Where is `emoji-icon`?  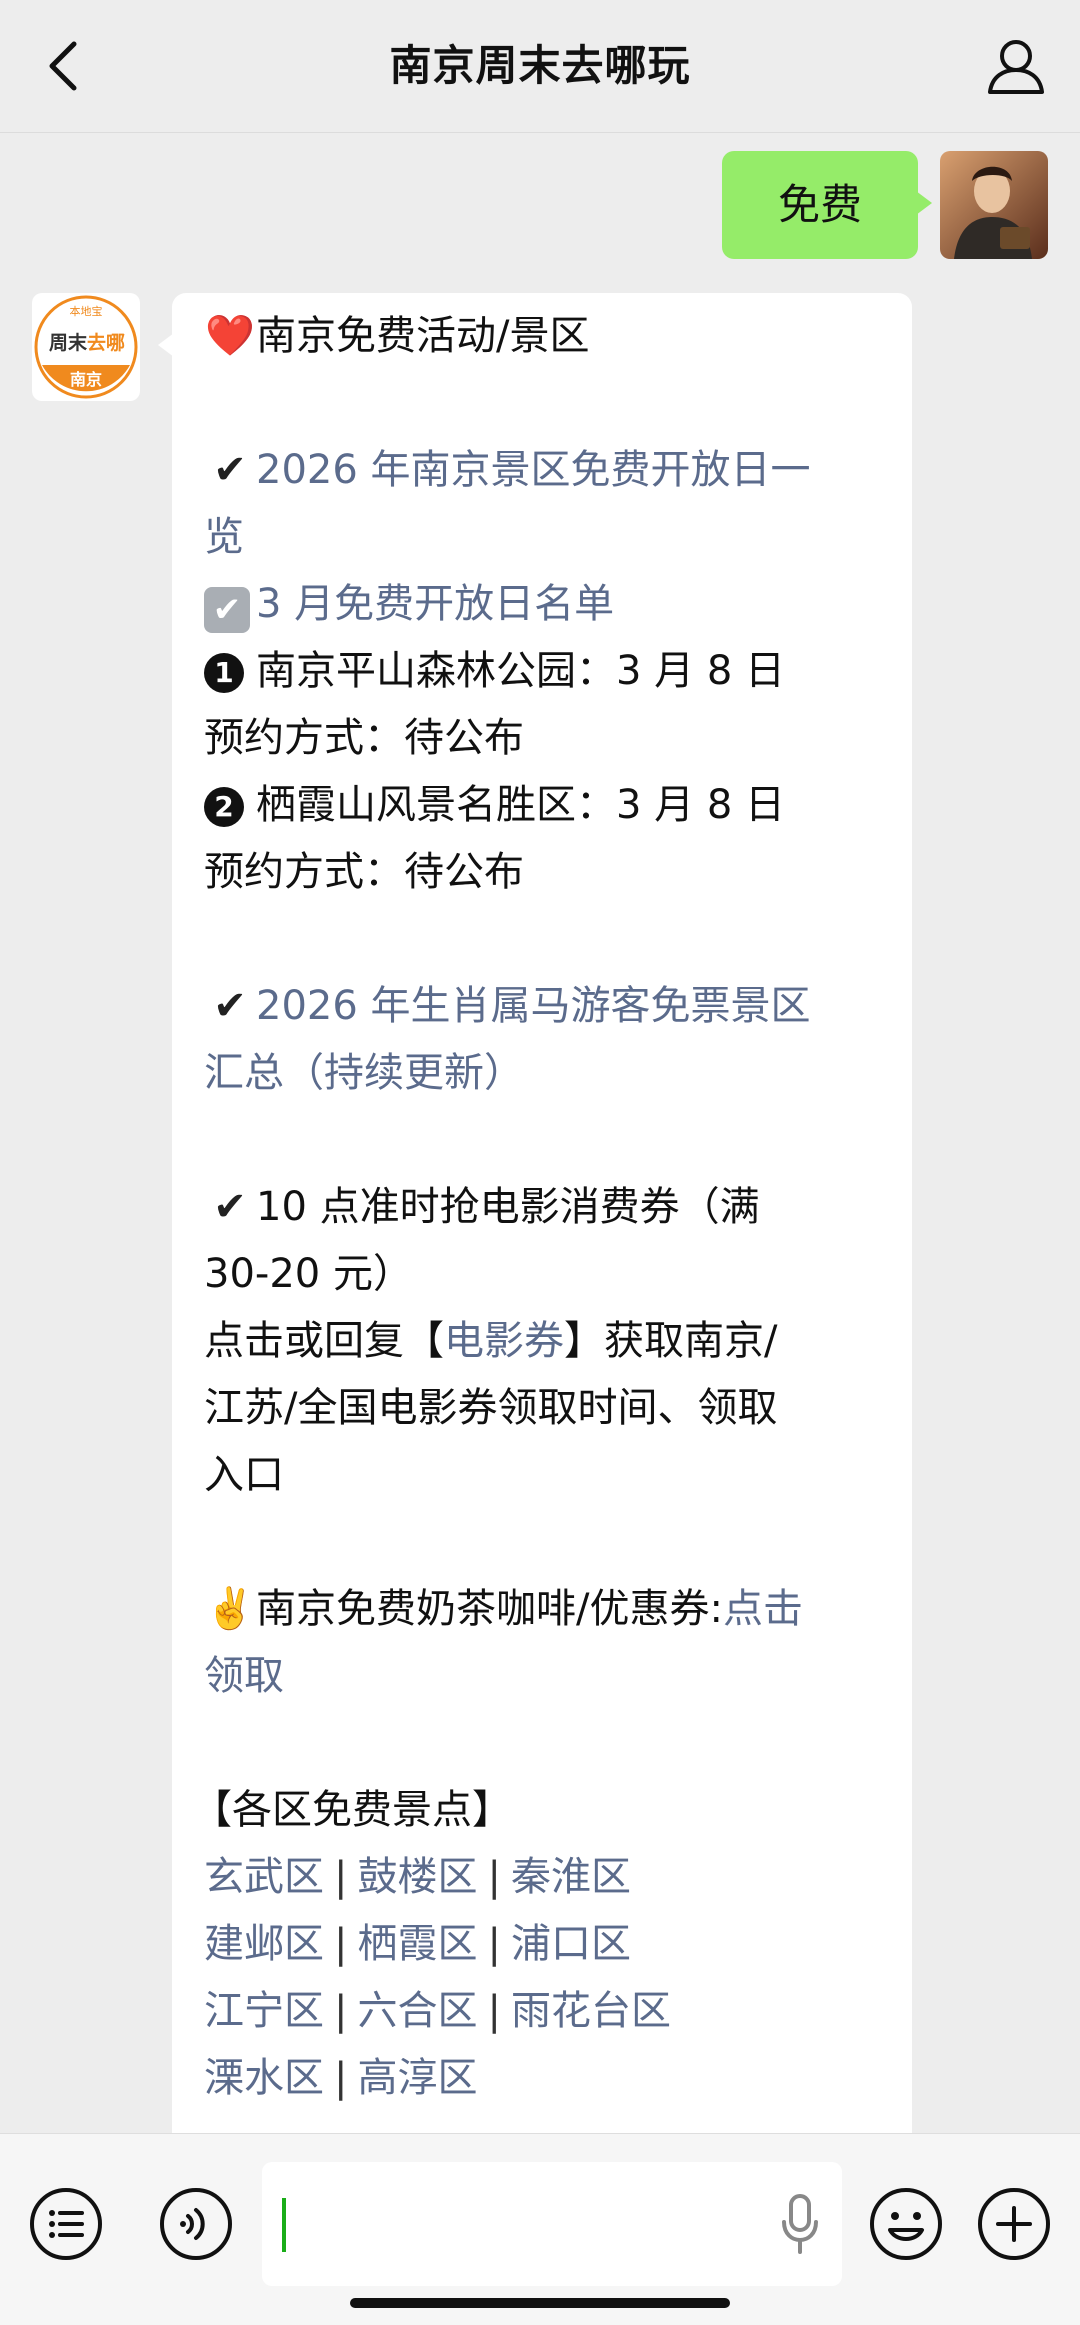
emoji-icon is located at coordinates (906, 2224).